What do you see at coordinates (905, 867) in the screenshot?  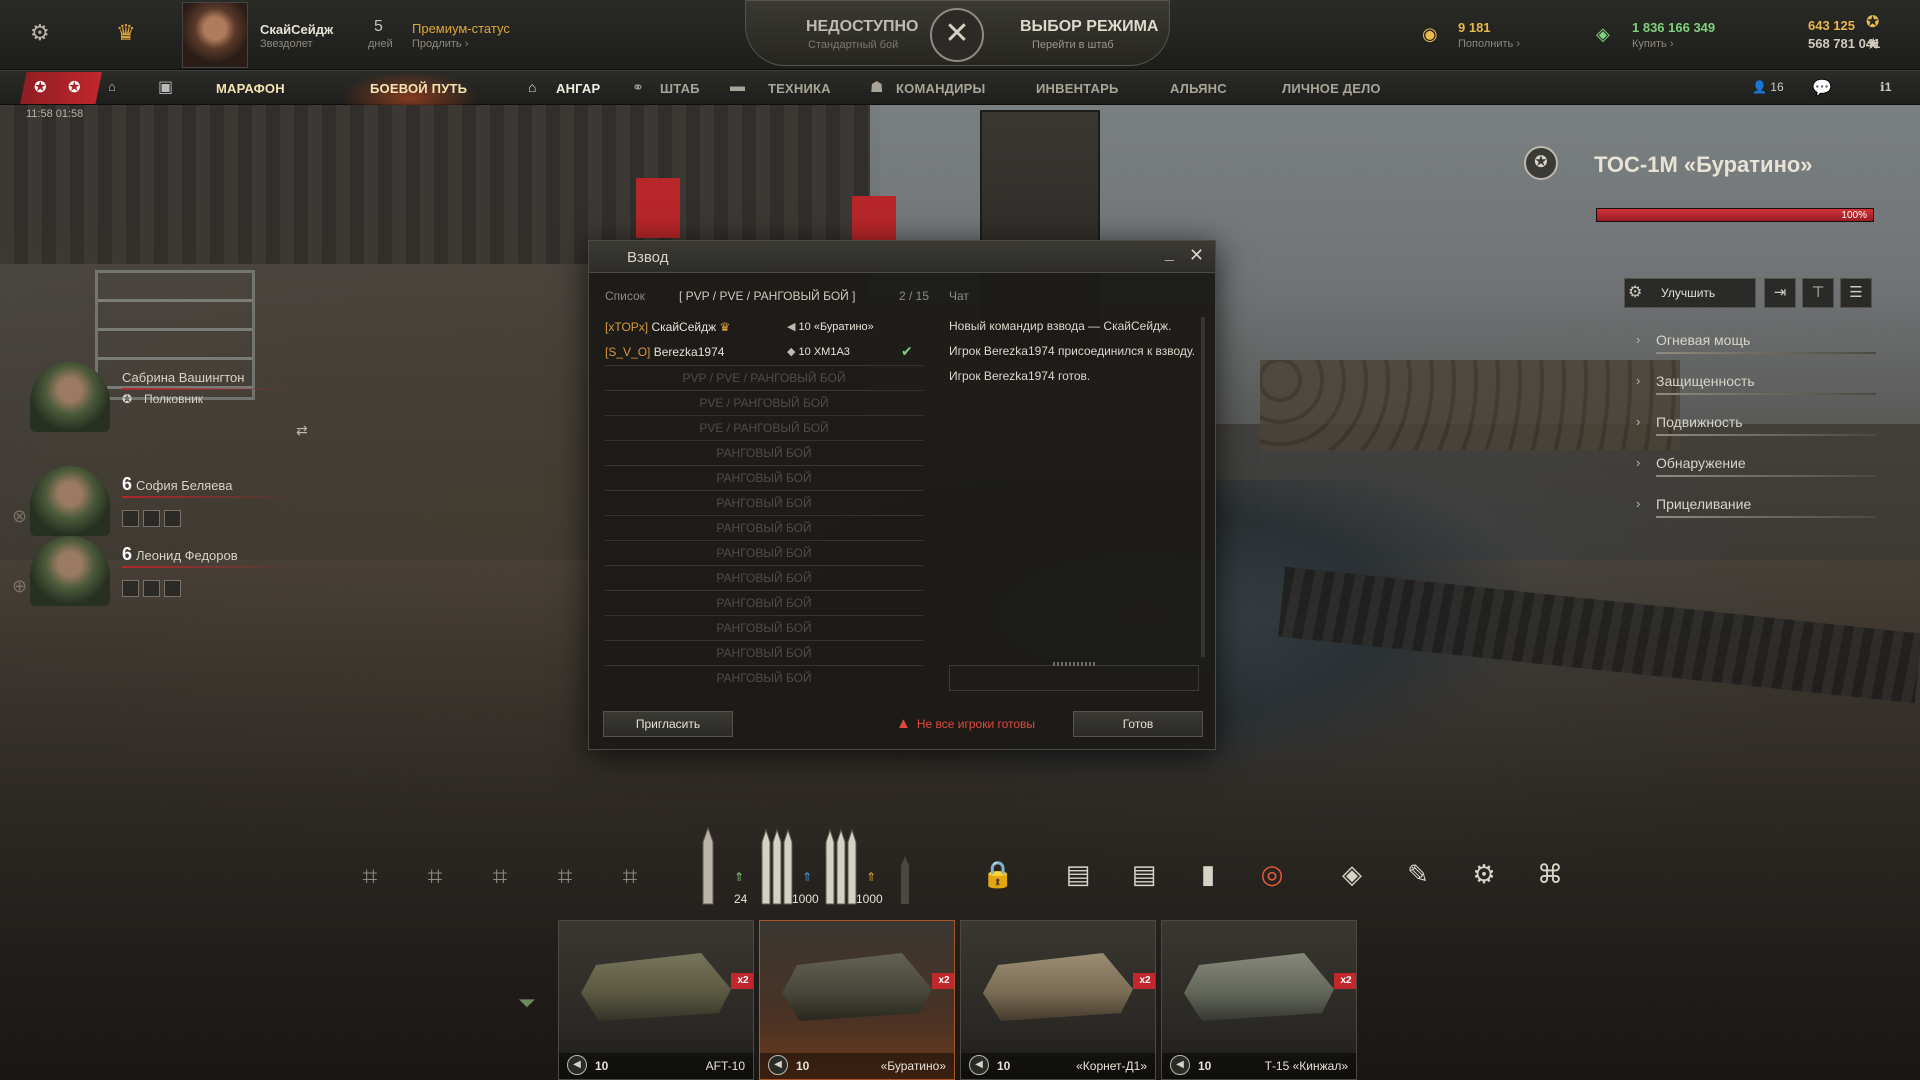 I see `empty-shell-slot-icon` at bounding box center [905, 867].